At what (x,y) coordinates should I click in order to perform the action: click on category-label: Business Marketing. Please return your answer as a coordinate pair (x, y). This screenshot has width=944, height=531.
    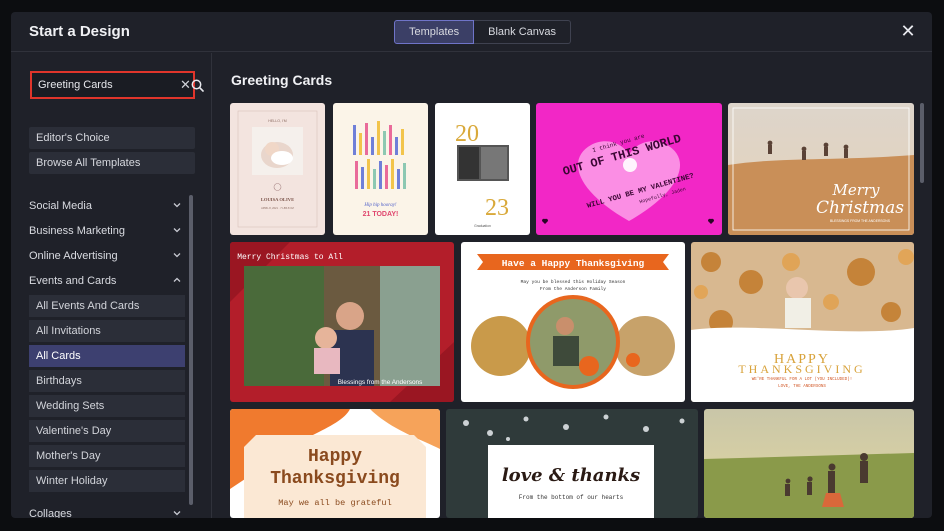
    Looking at the image, I should click on (77, 231).